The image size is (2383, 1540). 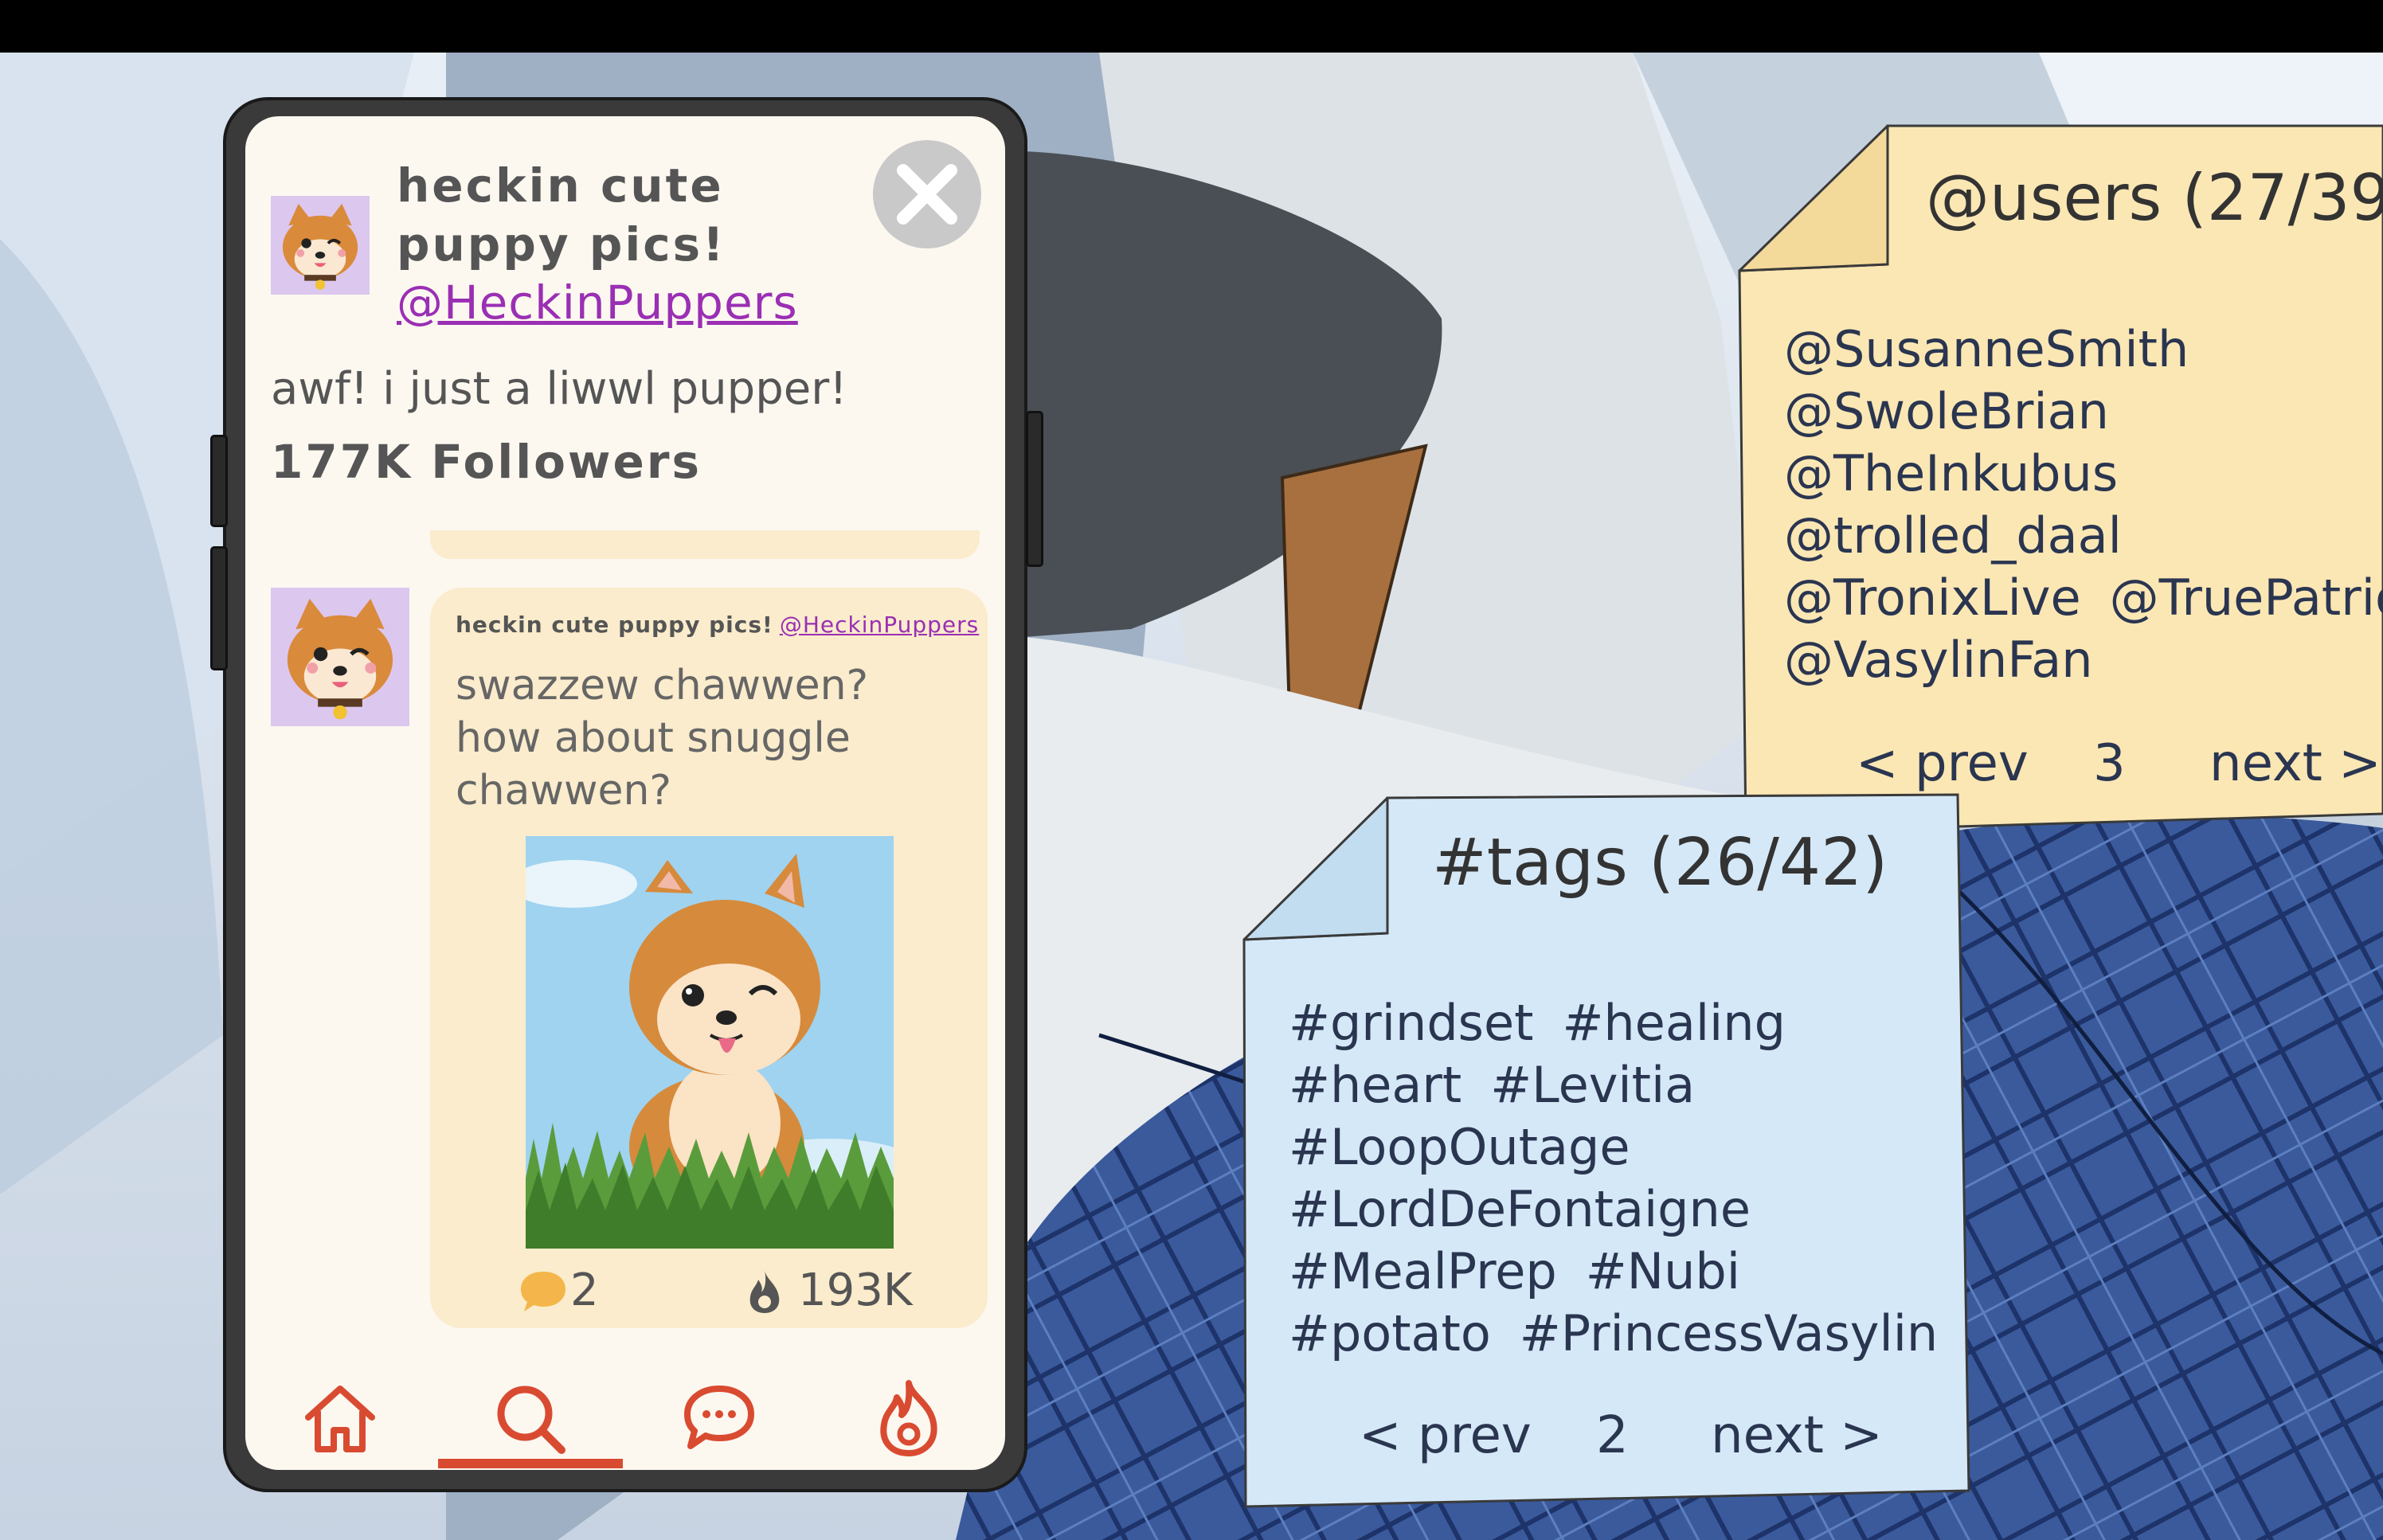 I want to click on nav-trending, so click(x=909, y=1418).